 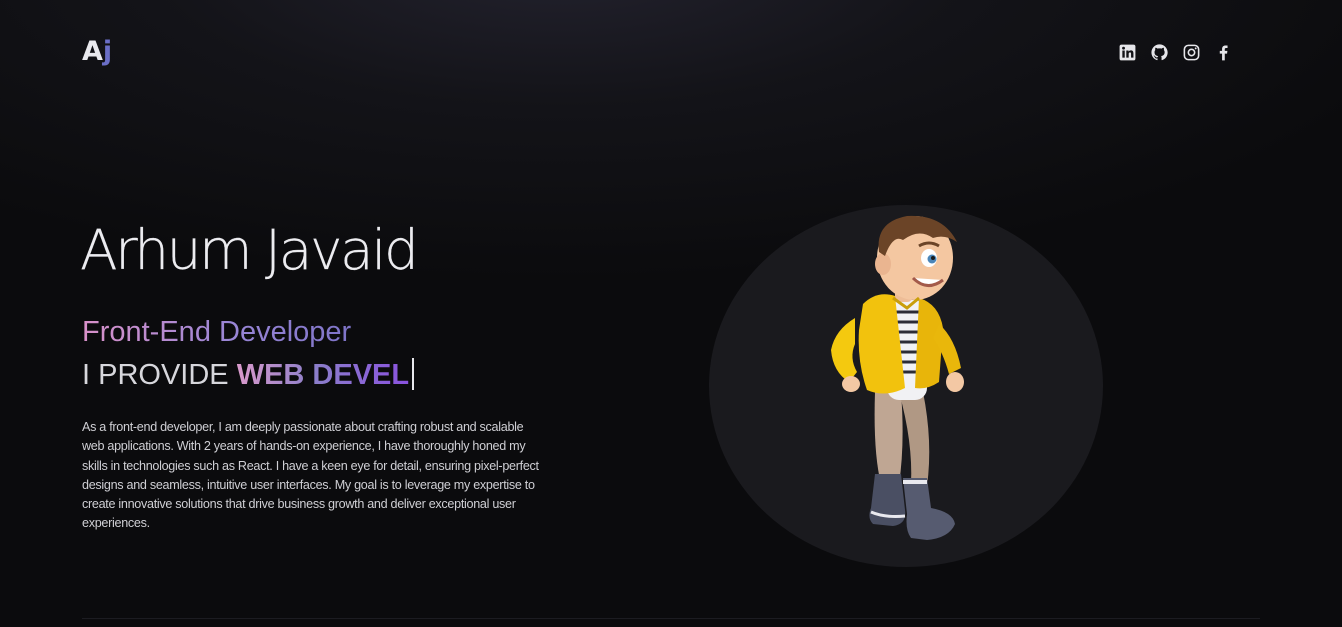 I want to click on typing-headline: I PROVIDE WEB DEVEL, so click(x=248, y=375).